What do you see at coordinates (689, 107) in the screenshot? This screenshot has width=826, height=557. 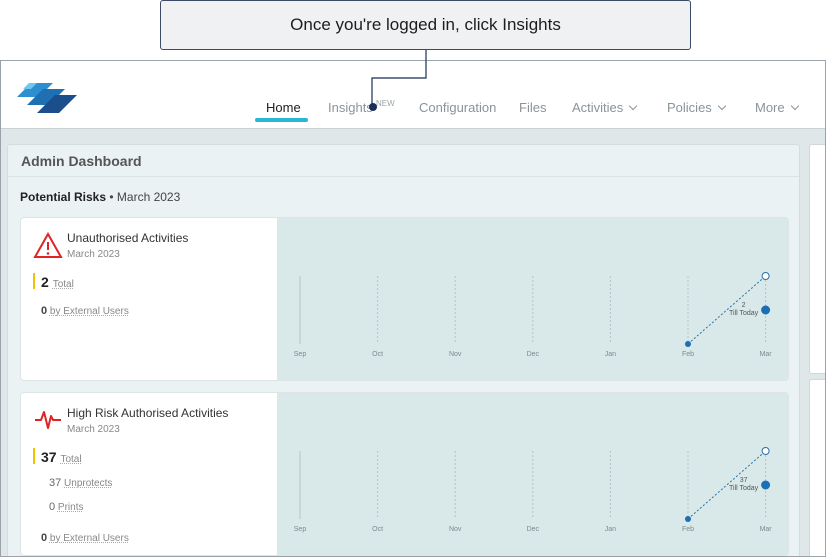 I see `nav-policies-label: Policies` at bounding box center [689, 107].